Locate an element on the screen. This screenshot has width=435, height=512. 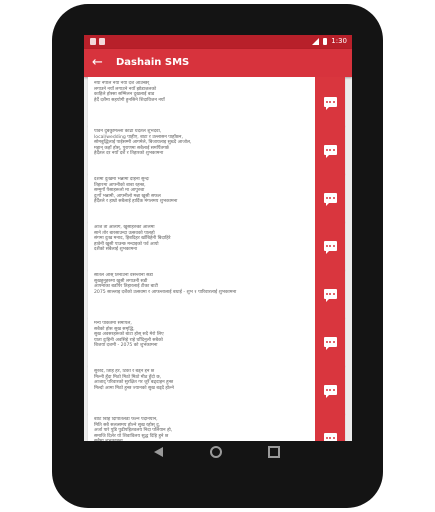
system-nav-bar is located at coordinates (218, 453).